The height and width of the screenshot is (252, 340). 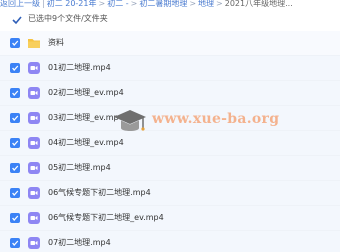 I want to click on breadcrumb-back-link: 返回上一级, so click(x=20, y=4).